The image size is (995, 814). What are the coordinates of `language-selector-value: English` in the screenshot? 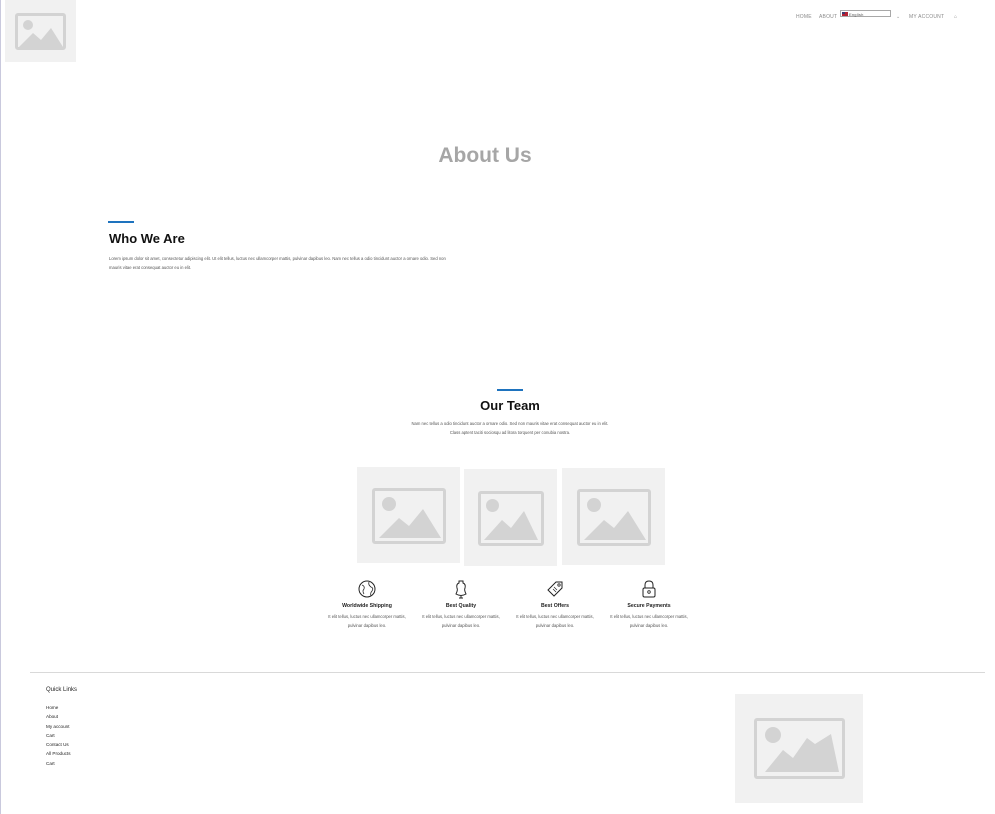 It's located at (856, 14).